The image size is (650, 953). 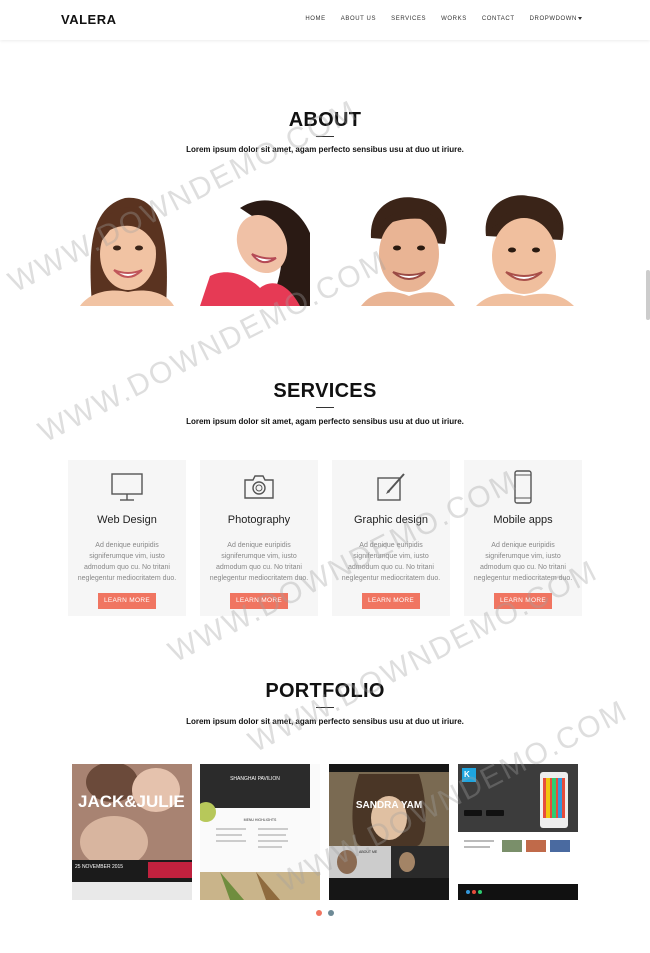 What do you see at coordinates (389, 805) in the screenshot?
I see `portfolio-heading: SANDRA YAM` at bounding box center [389, 805].